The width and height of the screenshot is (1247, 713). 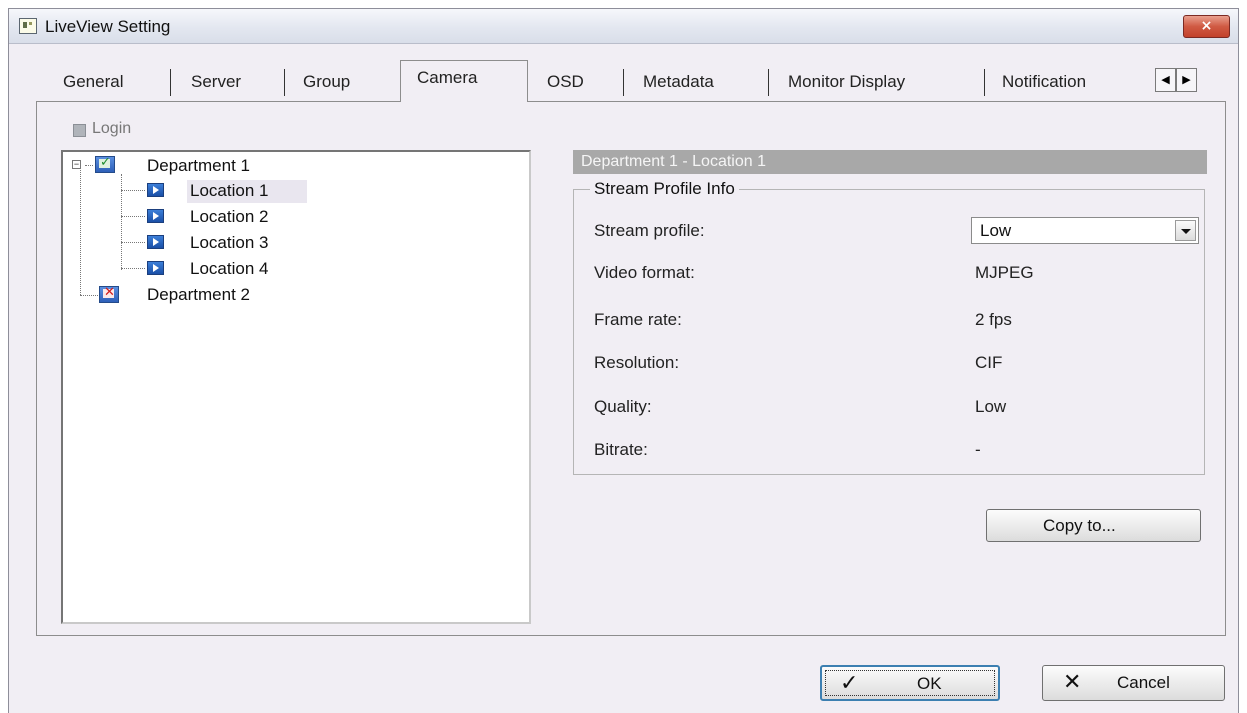 I want to click on stream-profile-value: Low, so click(x=996, y=230).